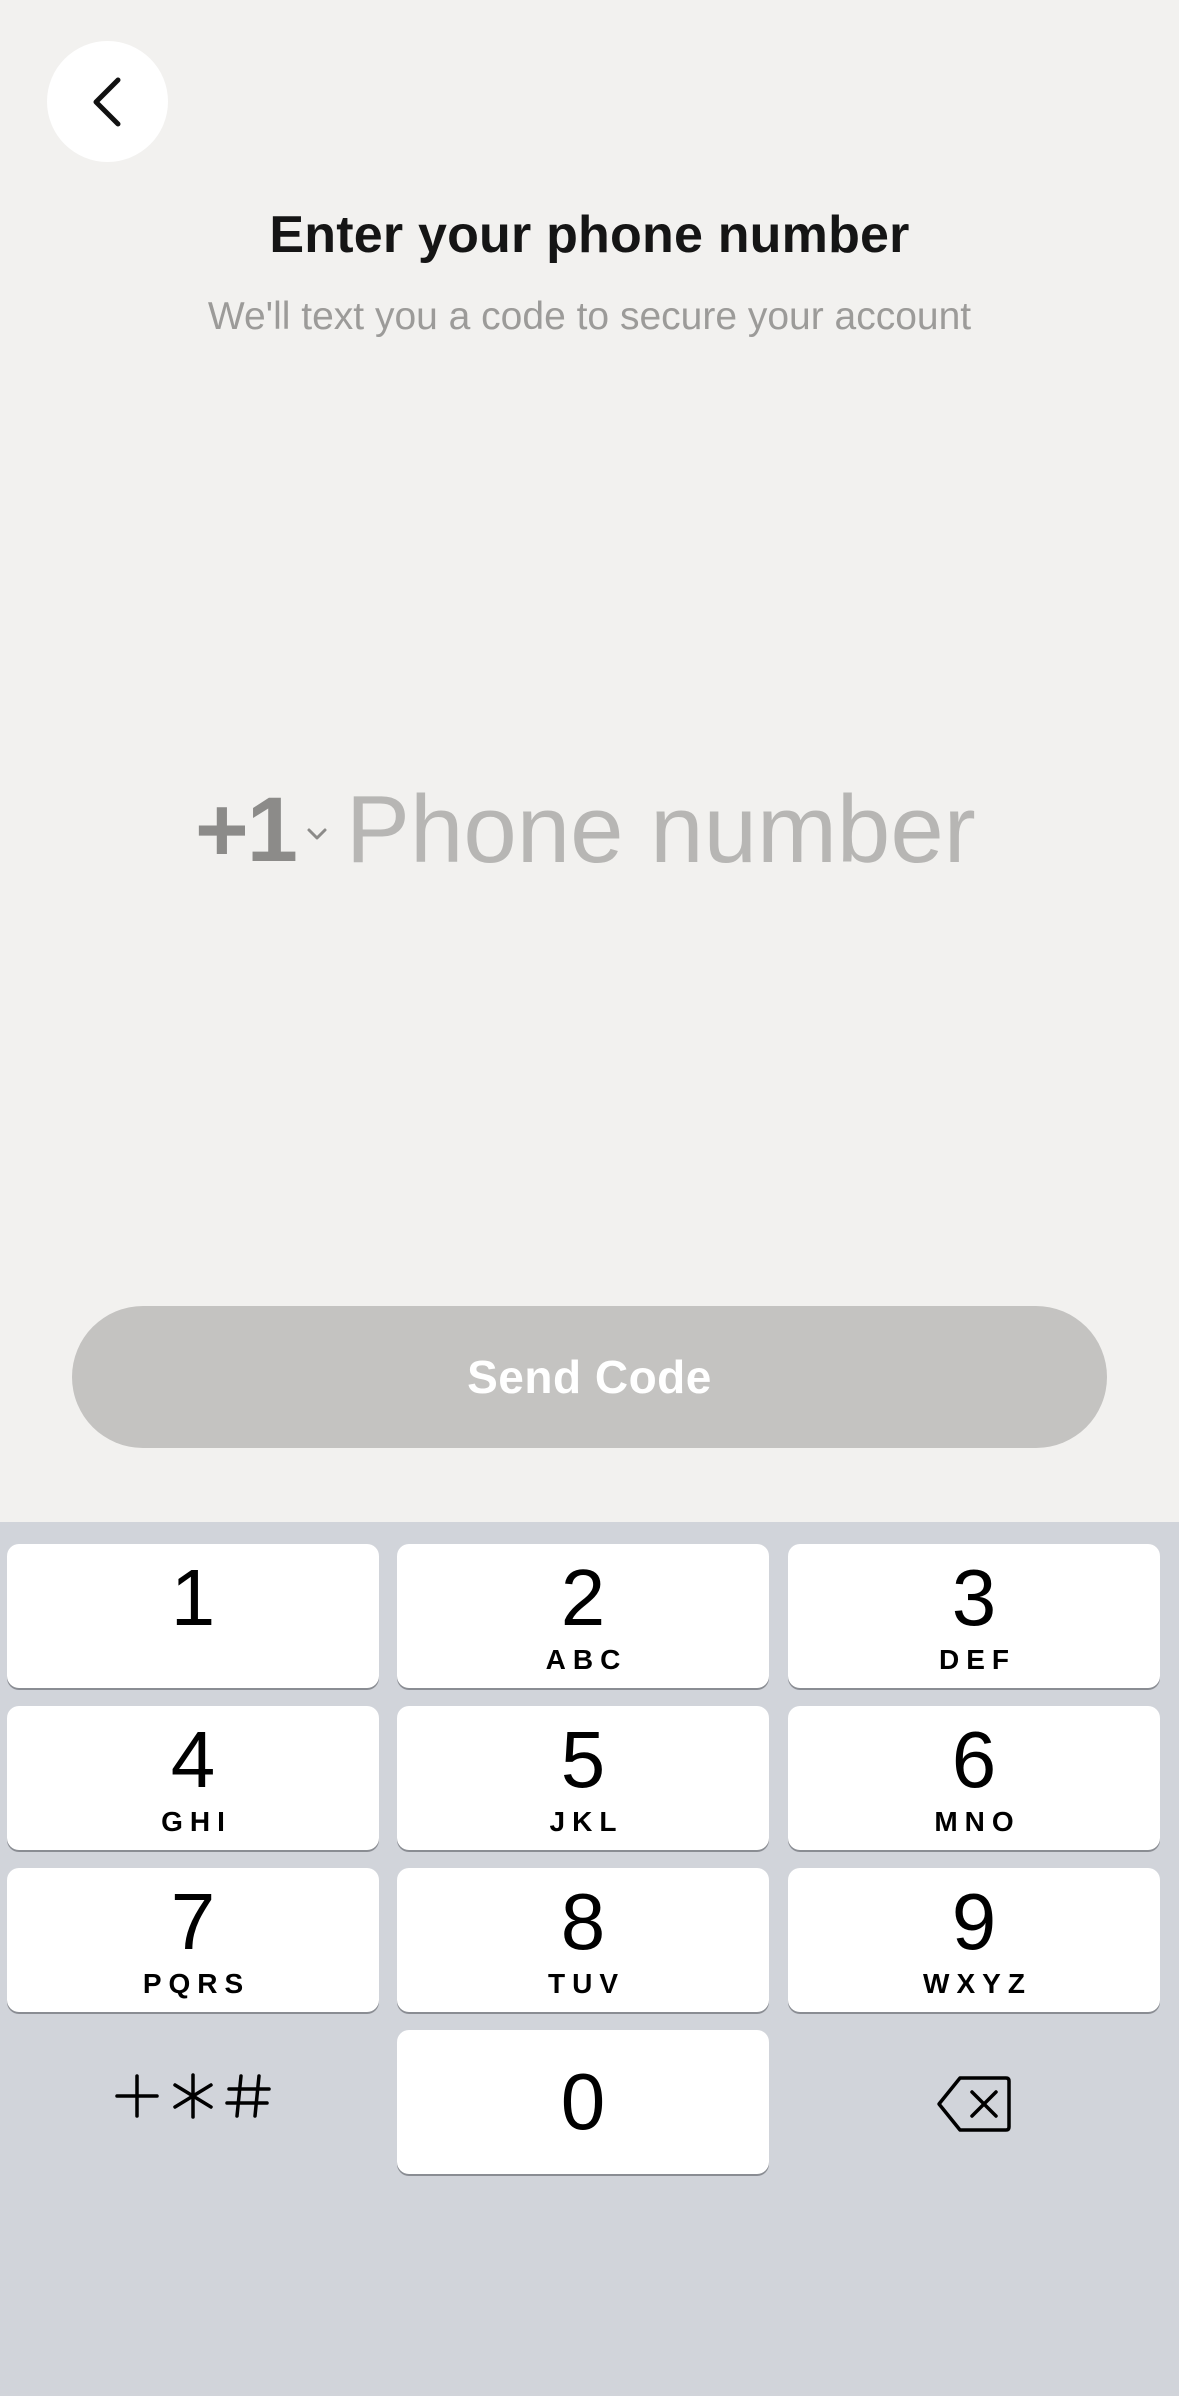 The image size is (1179, 2396). What do you see at coordinates (725, 830) in the screenshot?
I see `phone-number-input` at bounding box center [725, 830].